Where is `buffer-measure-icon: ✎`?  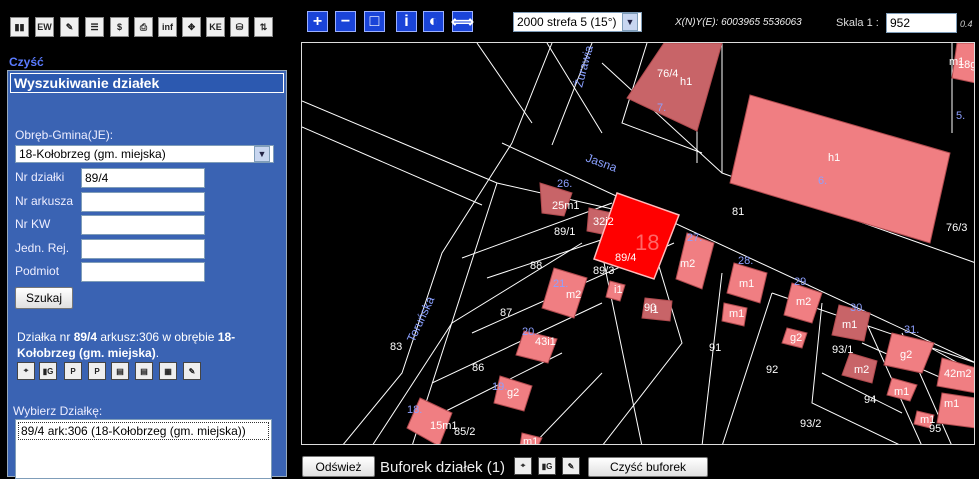
buffer-measure-icon: ✎ is located at coordinates (571, 466).